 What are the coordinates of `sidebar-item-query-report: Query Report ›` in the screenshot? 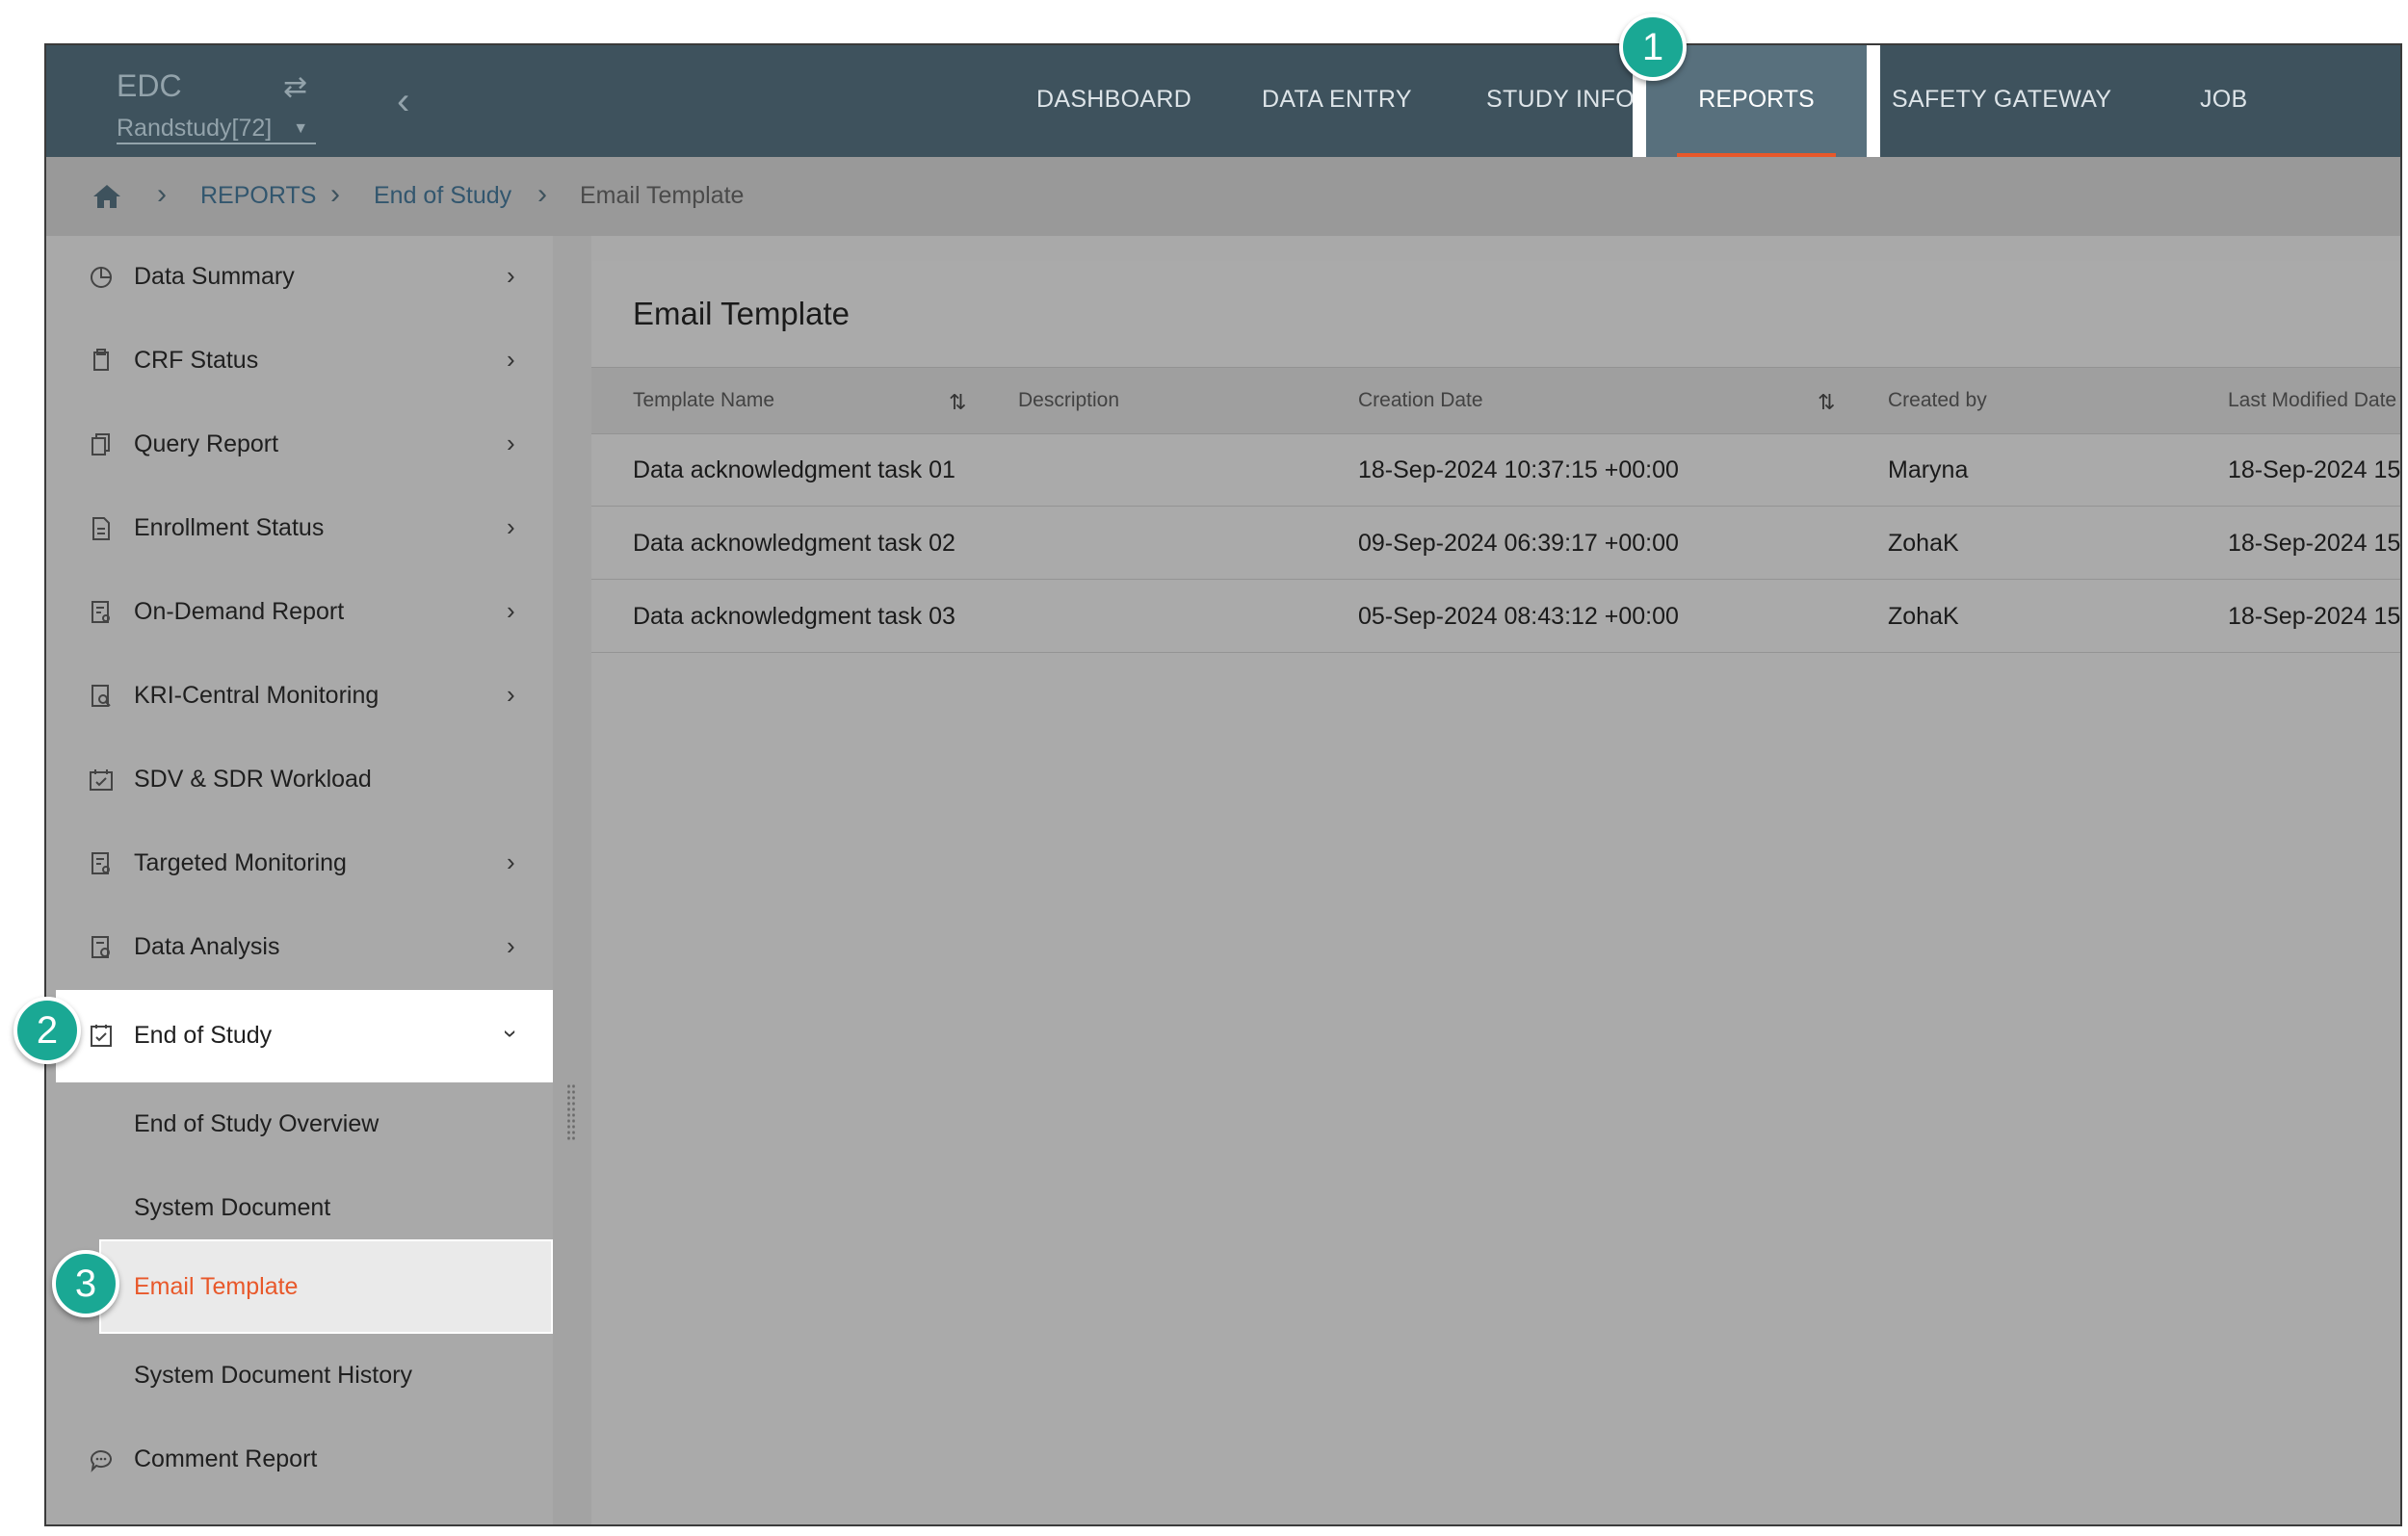 It's located at (299, 445).